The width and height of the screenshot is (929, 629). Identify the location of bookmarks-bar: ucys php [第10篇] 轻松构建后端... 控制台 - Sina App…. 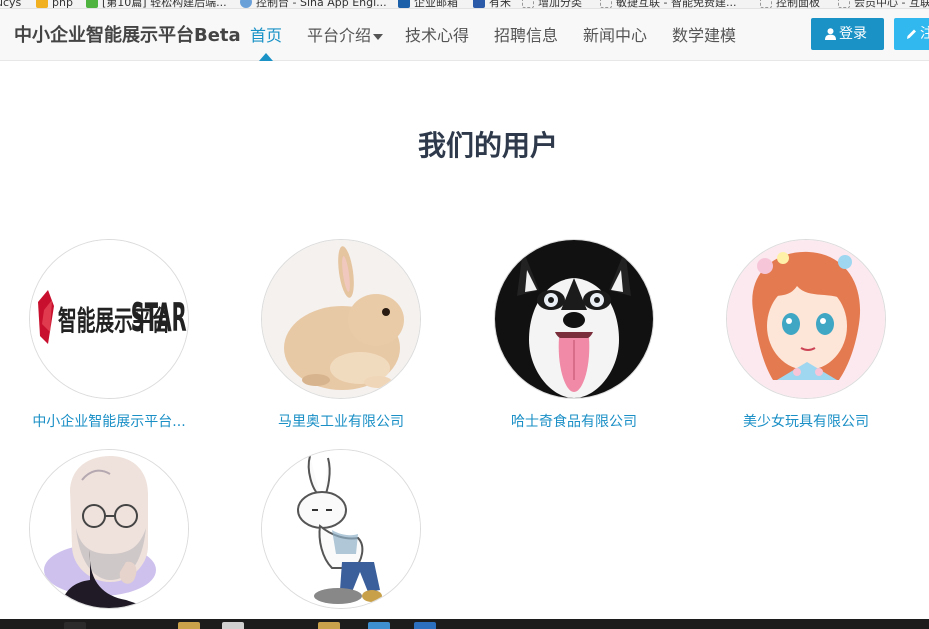
(464, 4).